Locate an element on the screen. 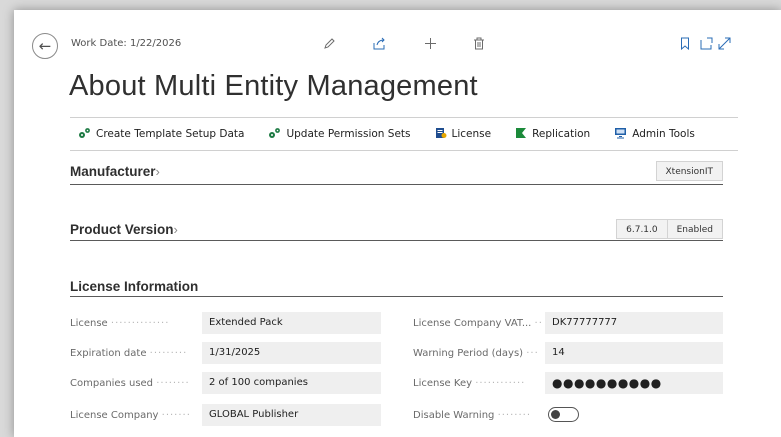 The image size is (781, 437). action-label: License is located at coordinates (471, 134).